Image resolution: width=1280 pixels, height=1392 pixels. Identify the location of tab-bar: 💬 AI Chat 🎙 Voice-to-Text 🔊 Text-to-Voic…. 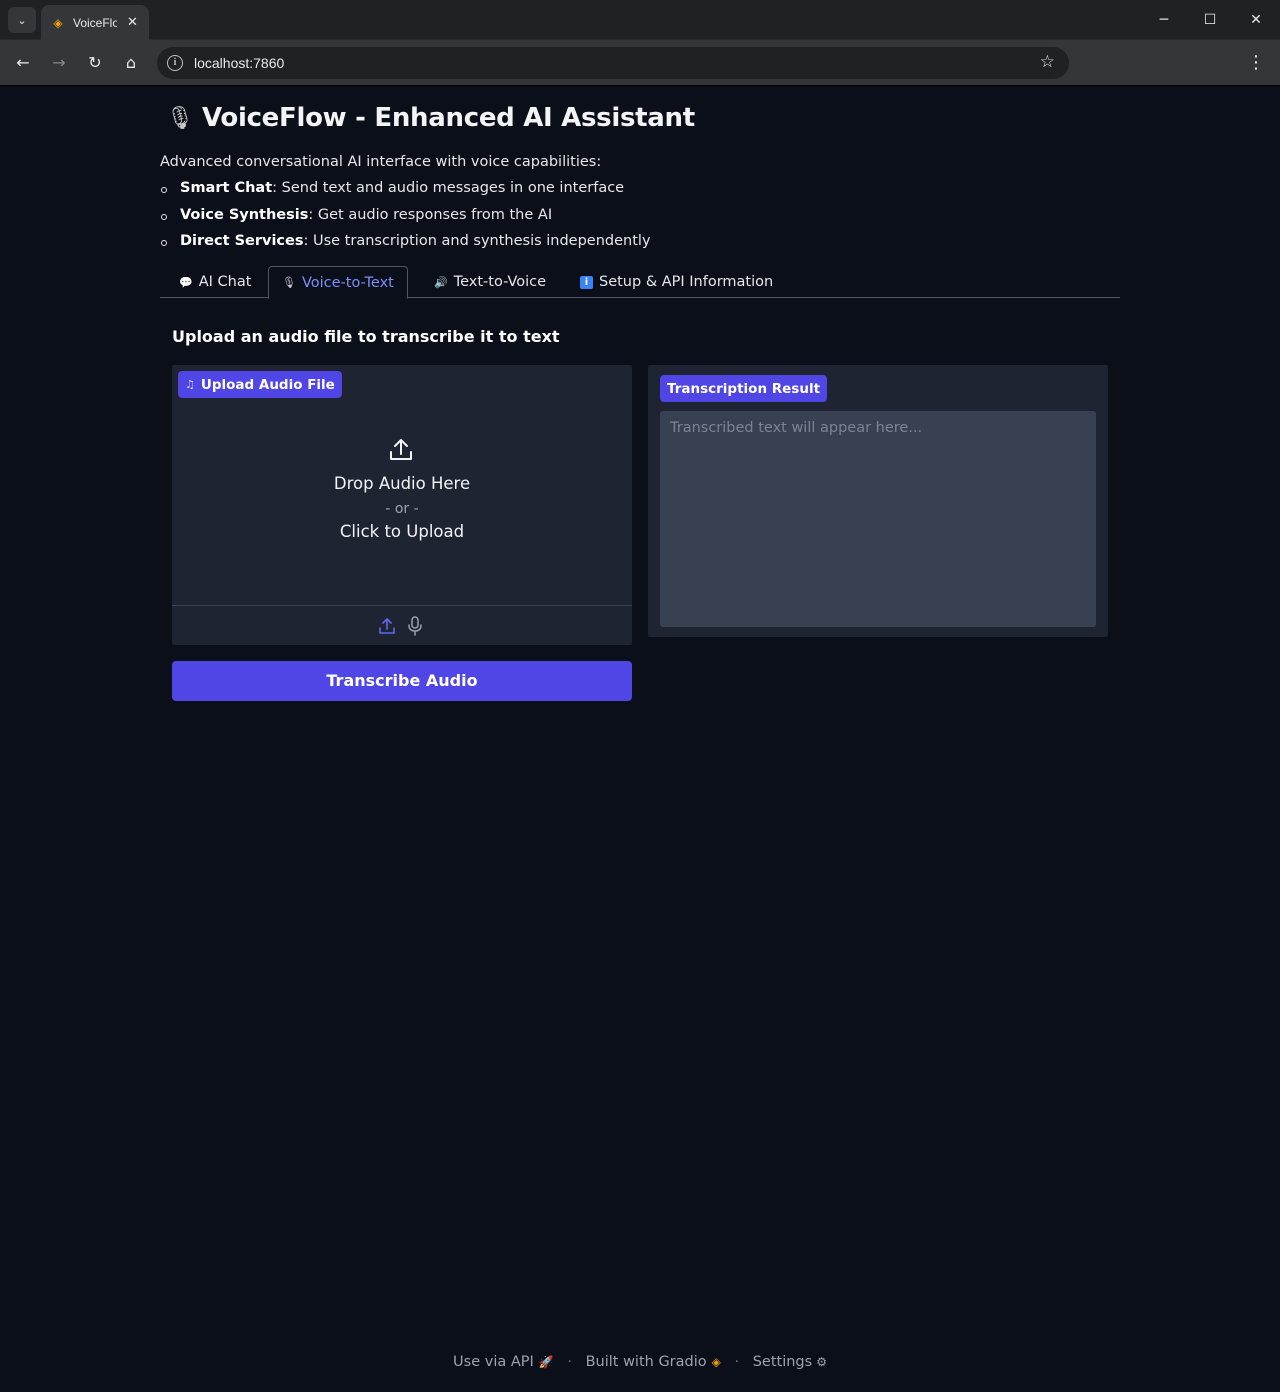
(640, 282).